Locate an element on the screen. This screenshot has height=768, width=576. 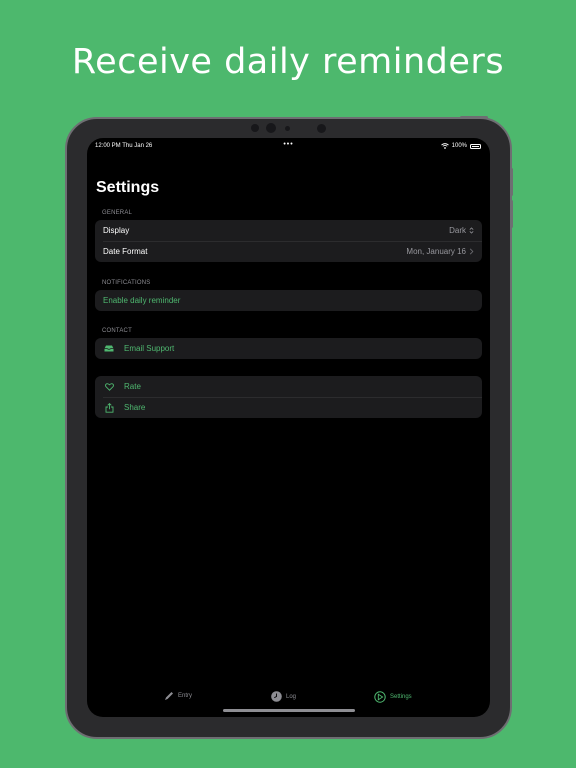
heart-icon is located at coordinates (109, 387).